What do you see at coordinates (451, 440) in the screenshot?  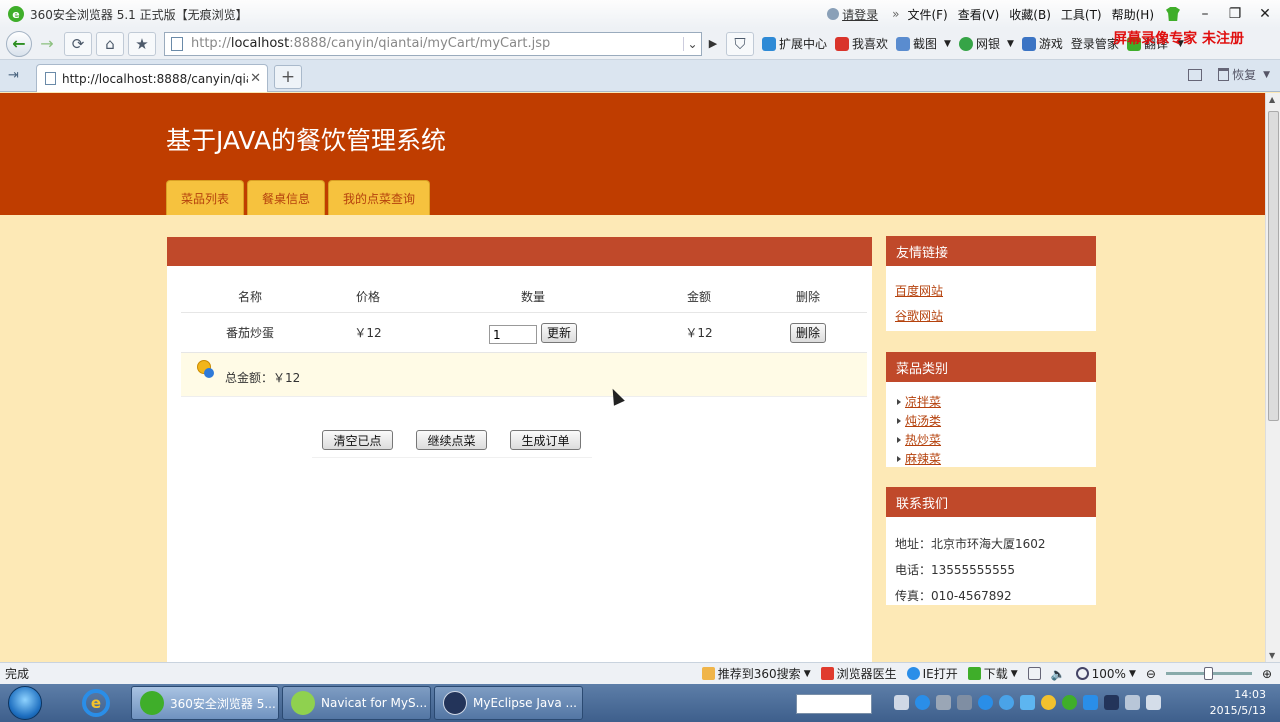 I see `continue-ordering-button: 继续点菜` at bounding box center [451, 440].